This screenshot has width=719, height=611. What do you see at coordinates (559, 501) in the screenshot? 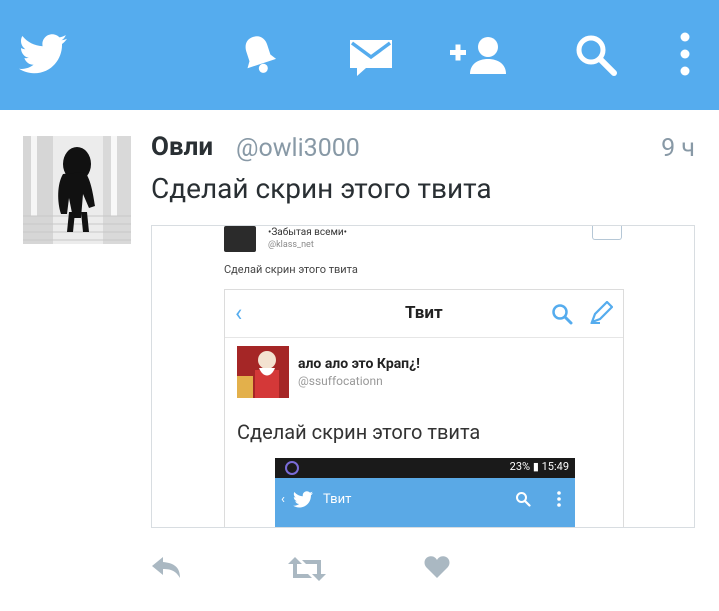
I see `inner-more-icon` at bounding box center [559, 501].